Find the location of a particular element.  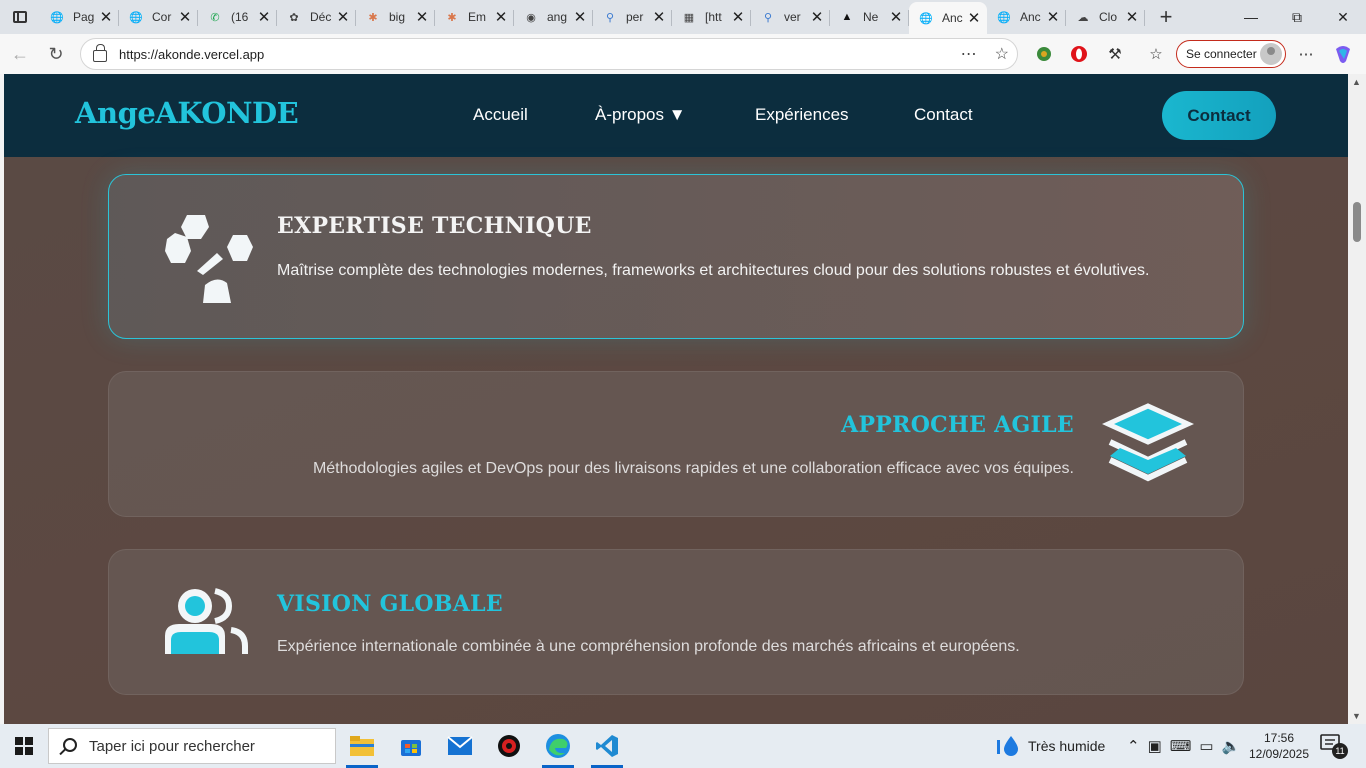

scroll-down-icon: ▼ is located at coordinates (1356, 716).